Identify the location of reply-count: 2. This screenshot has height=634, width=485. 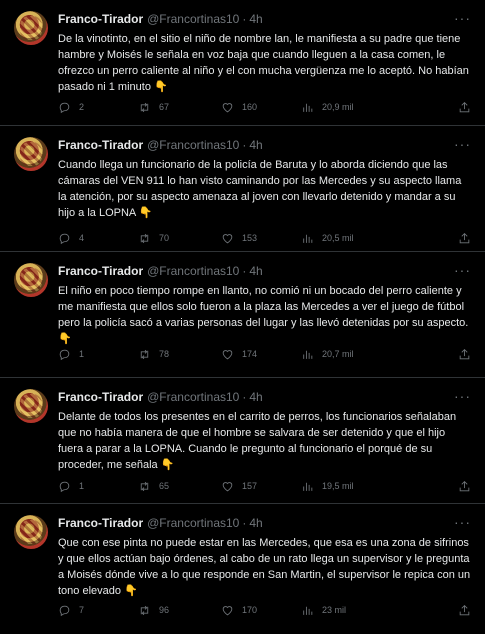
(82, 107).